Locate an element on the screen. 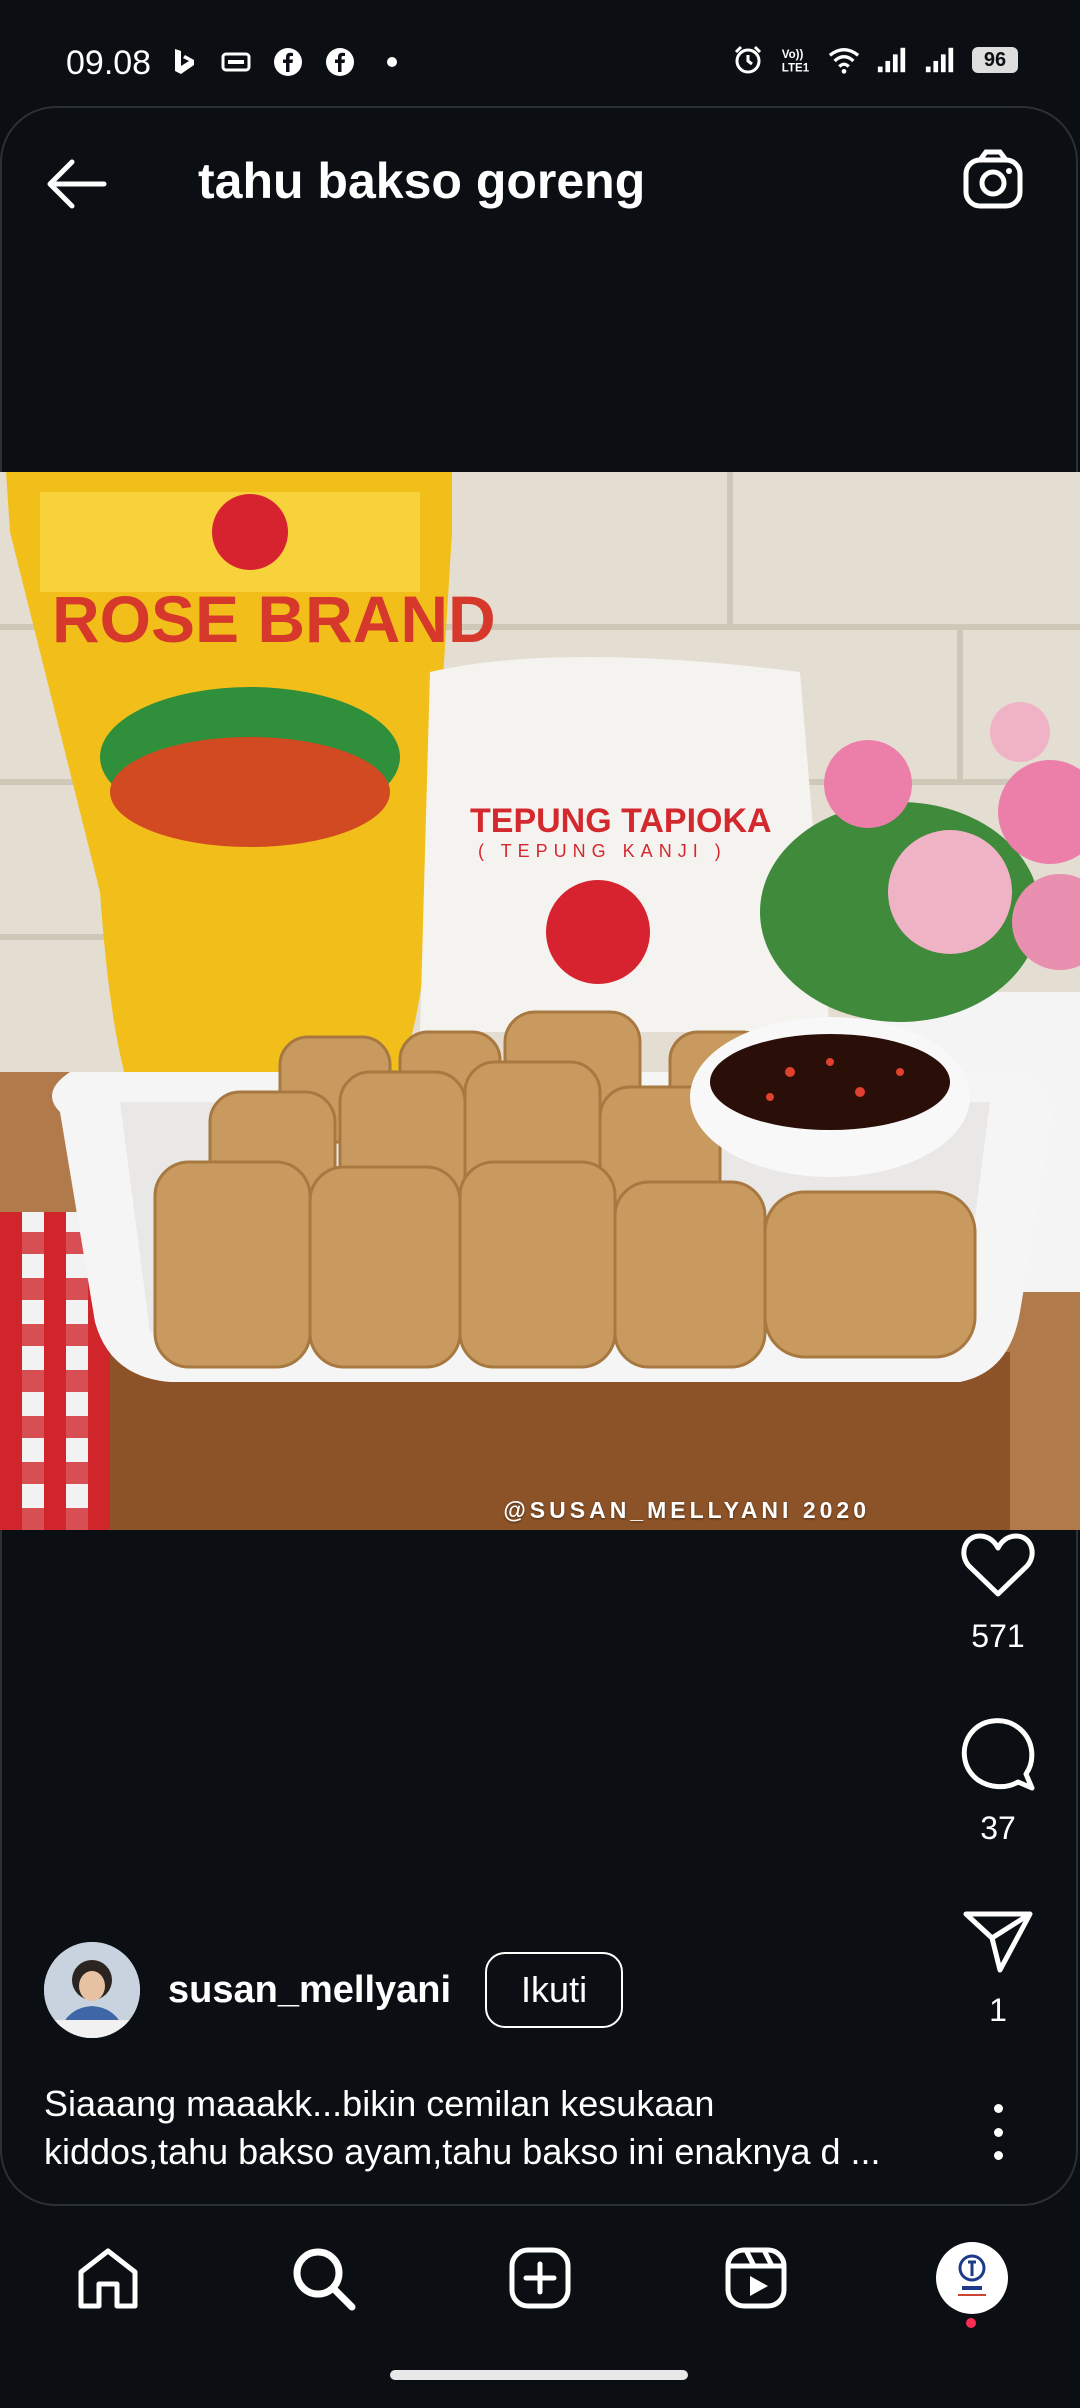 The height and width of the screenshot is (2408, 1080). svg-text: LTE1 is located at coordinates (796, 69).